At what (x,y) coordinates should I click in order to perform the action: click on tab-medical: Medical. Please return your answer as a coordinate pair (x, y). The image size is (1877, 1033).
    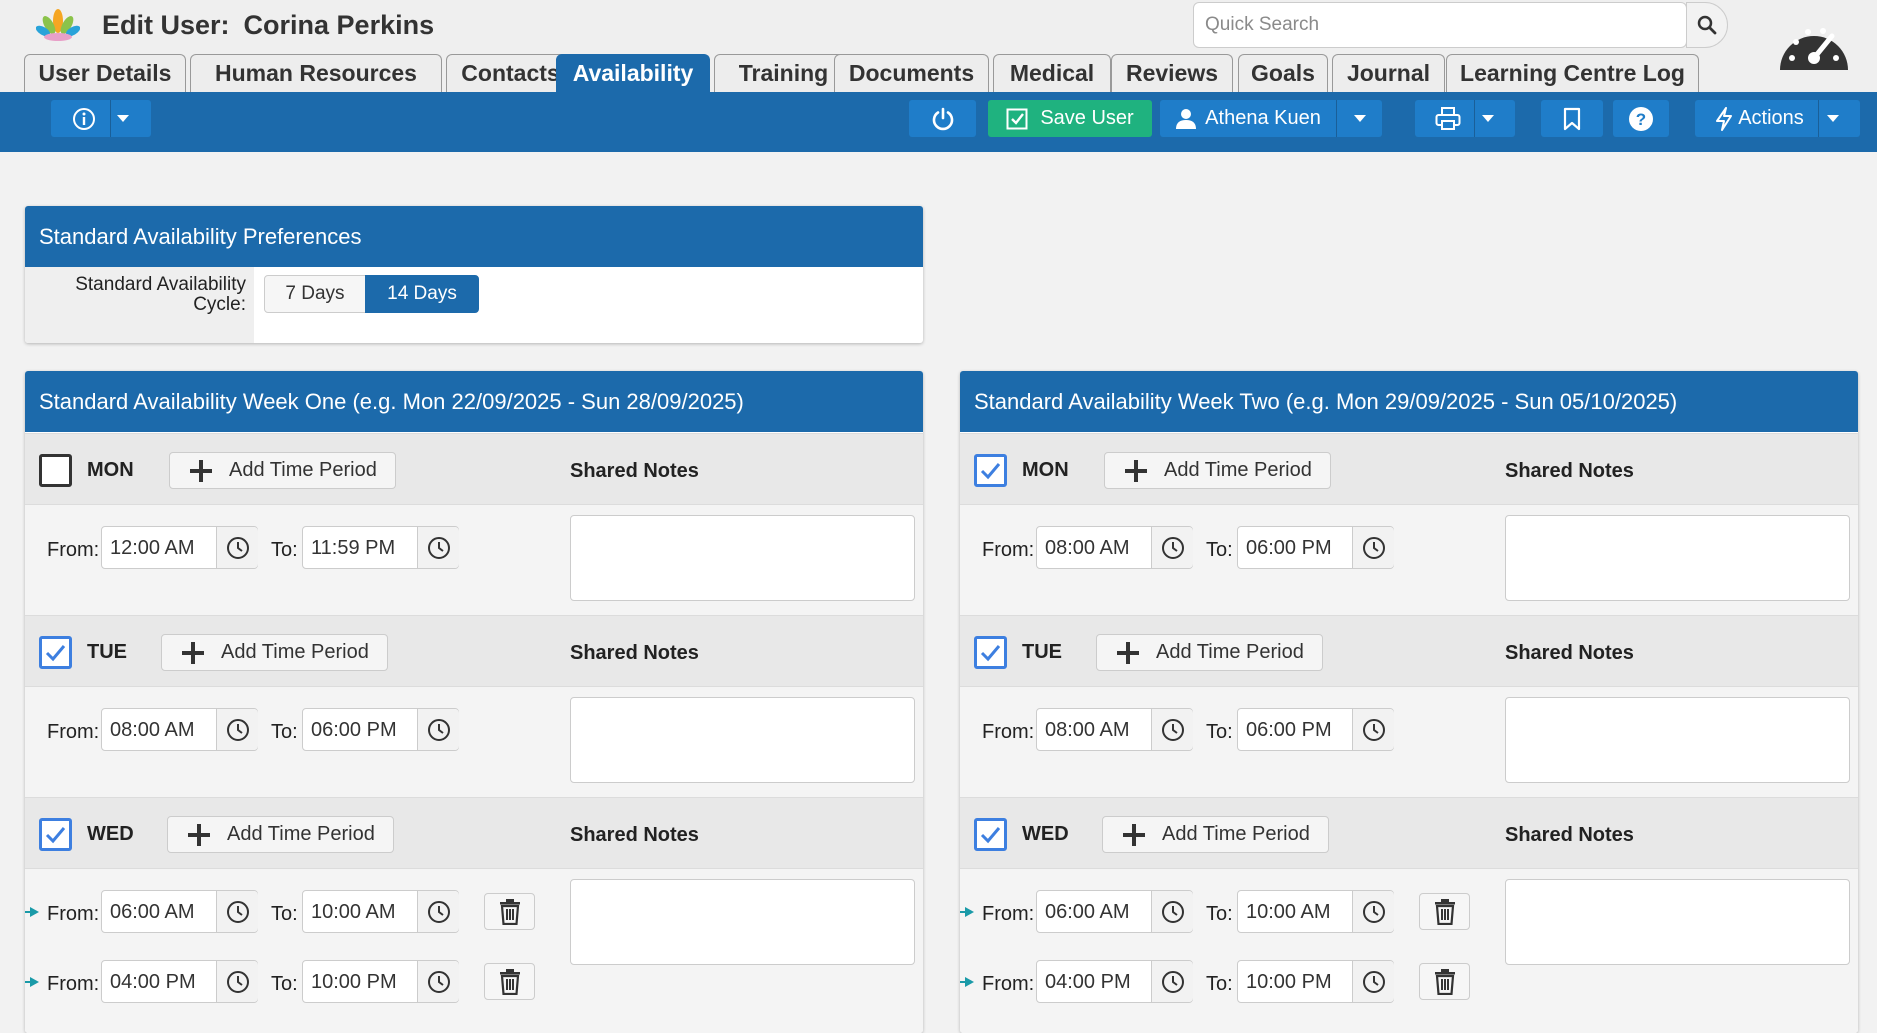
    Looking at the image, I should click on (1052, 73).